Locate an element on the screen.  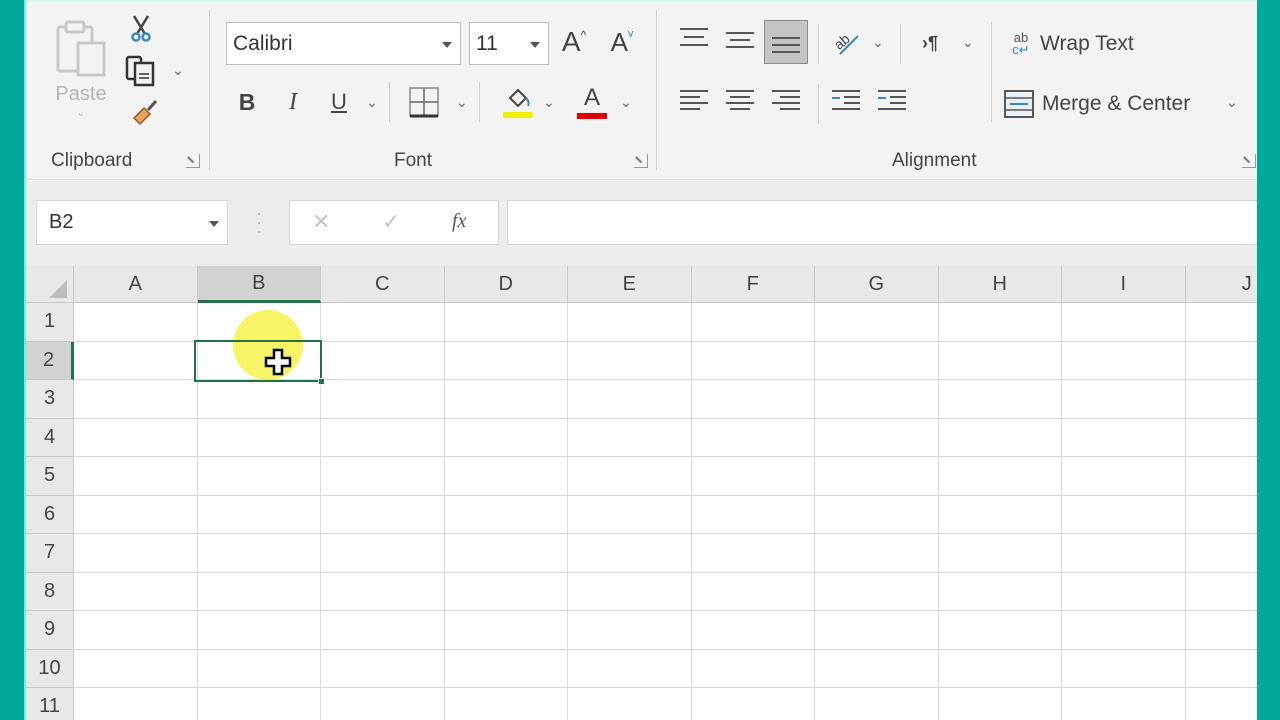
grow-font-icon: A is located at coordinates (571, 41).